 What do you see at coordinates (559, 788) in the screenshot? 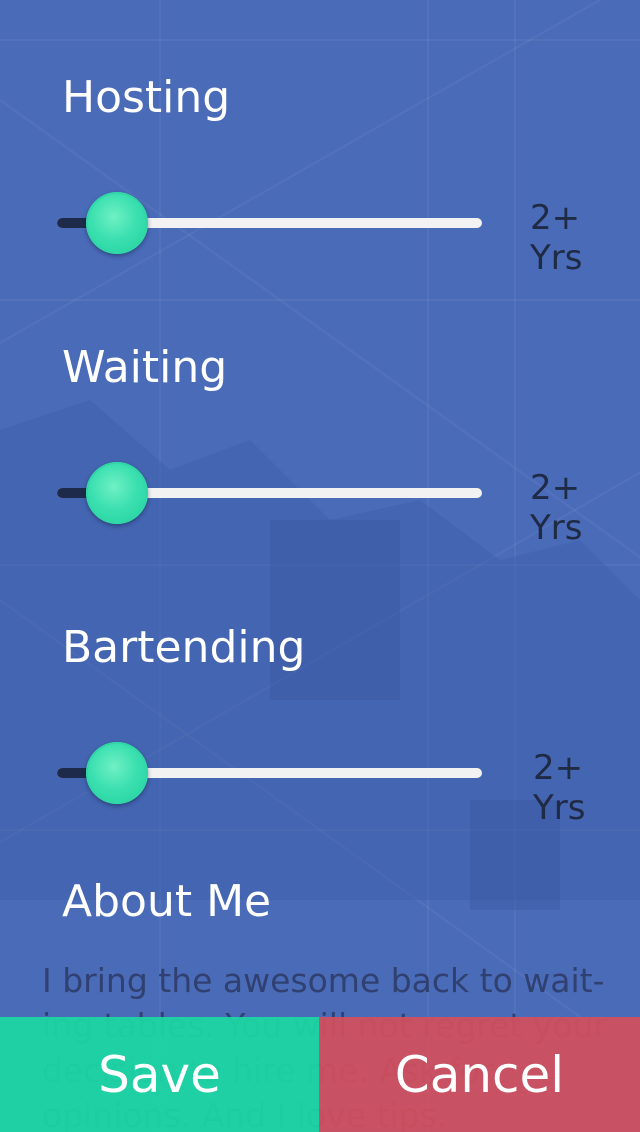
I see `bartending-value-label: 2+ Yrs` at bounding box center [559, 788].